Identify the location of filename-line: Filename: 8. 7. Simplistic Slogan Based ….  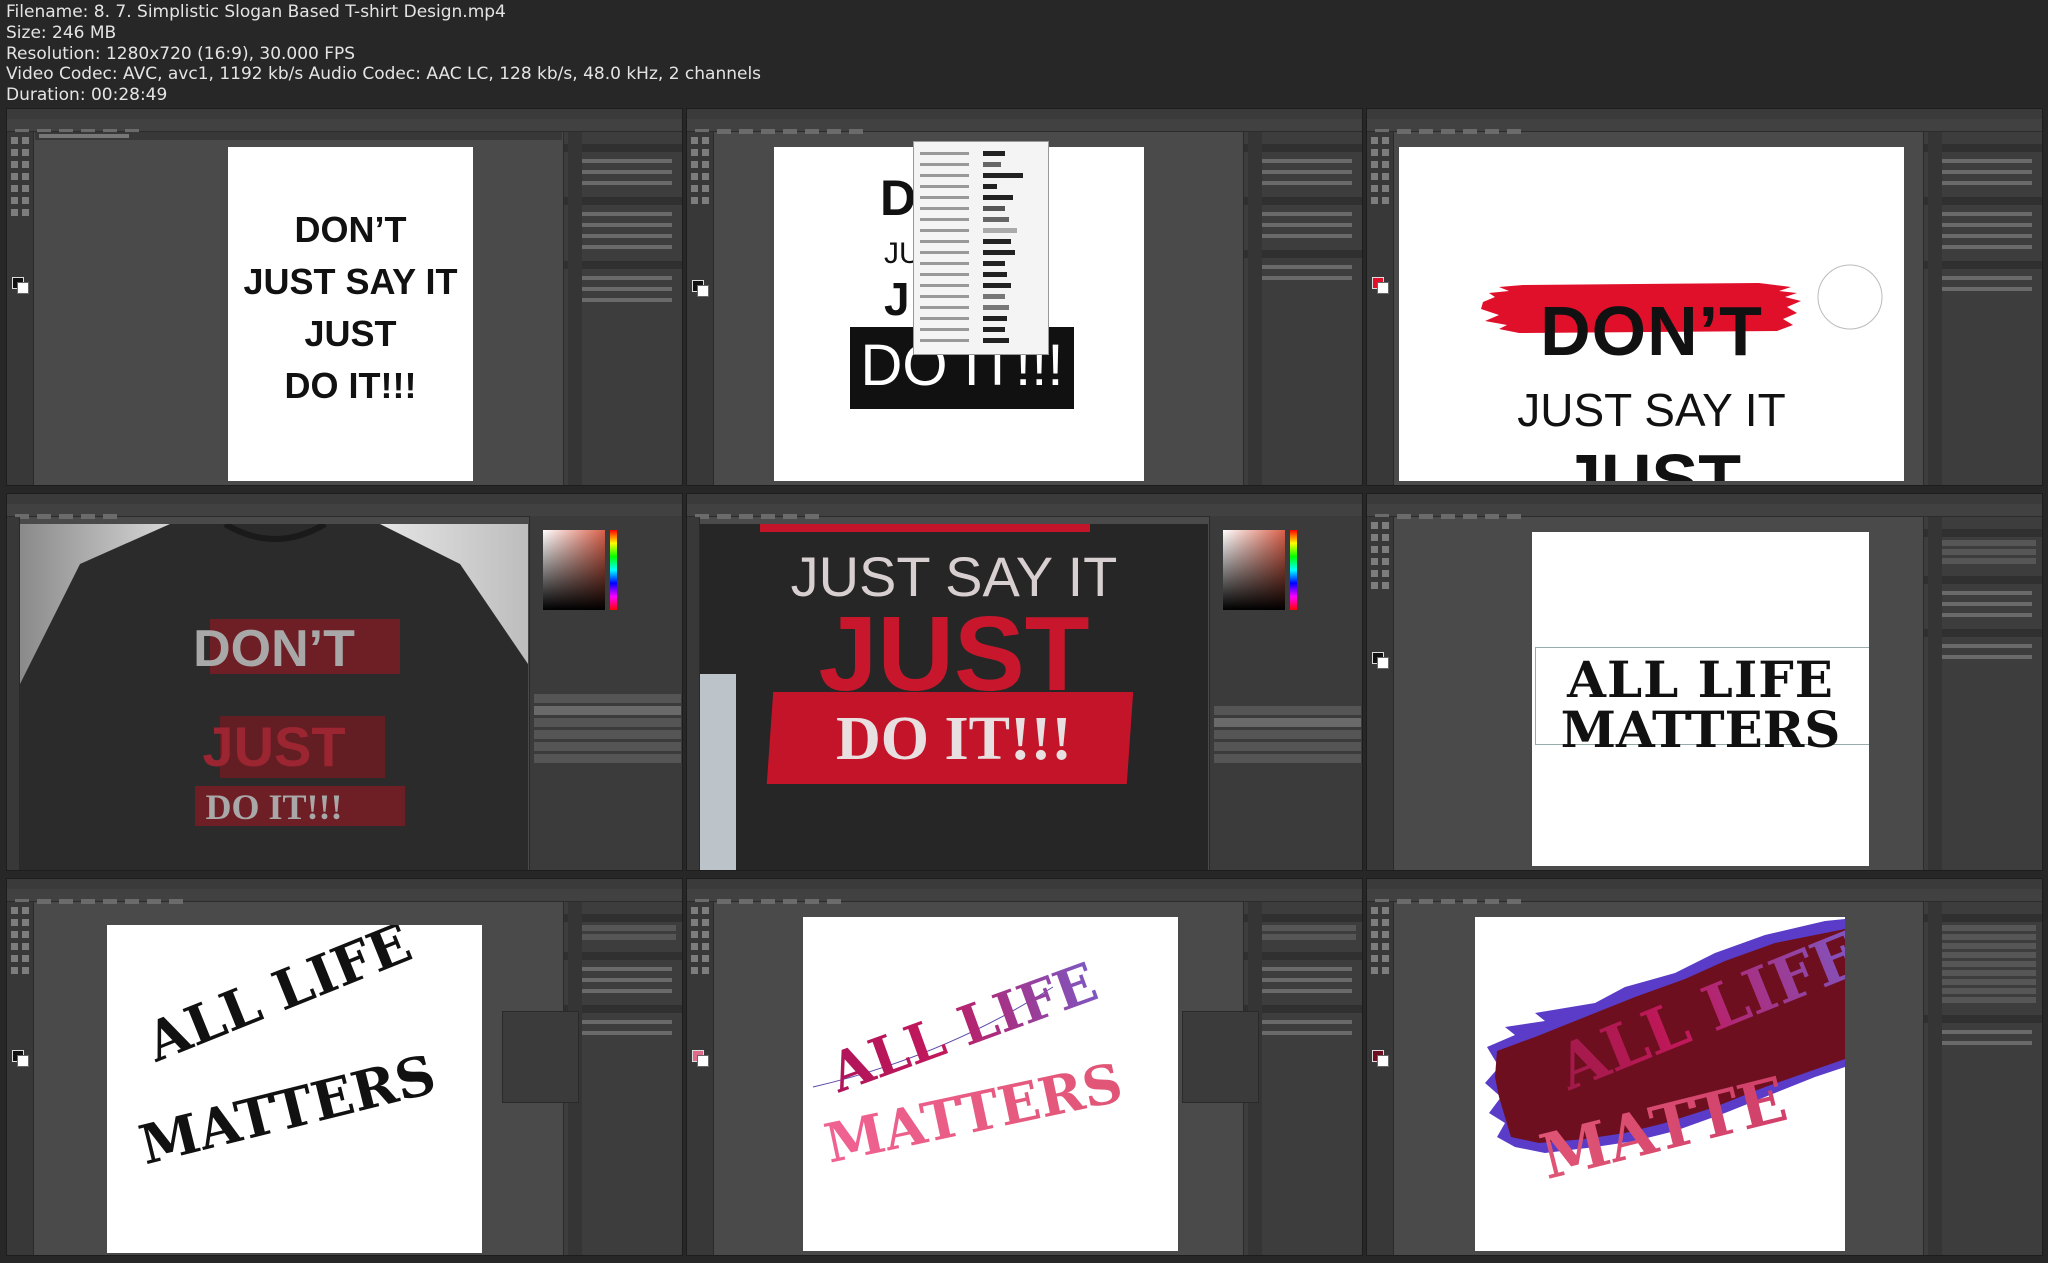
(256, 12).